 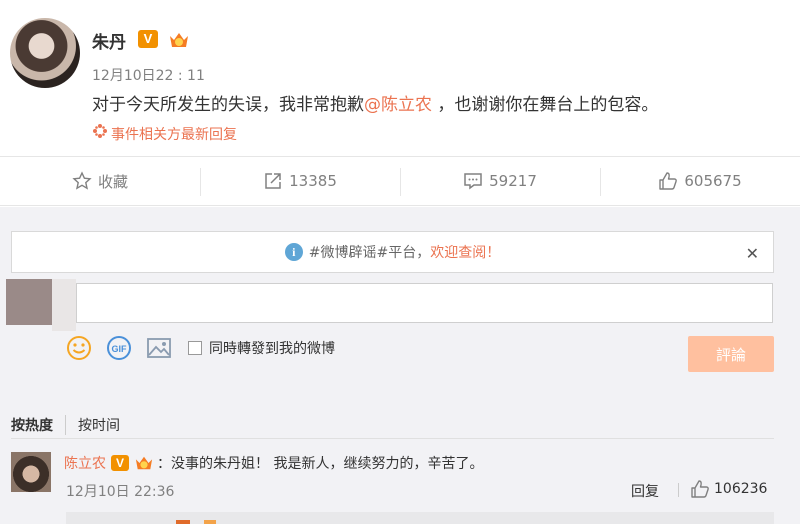 What do you see at coordinates (148, 39) in the screenshot?
I see `verified-badge: V` at bounding box center [148, 39].